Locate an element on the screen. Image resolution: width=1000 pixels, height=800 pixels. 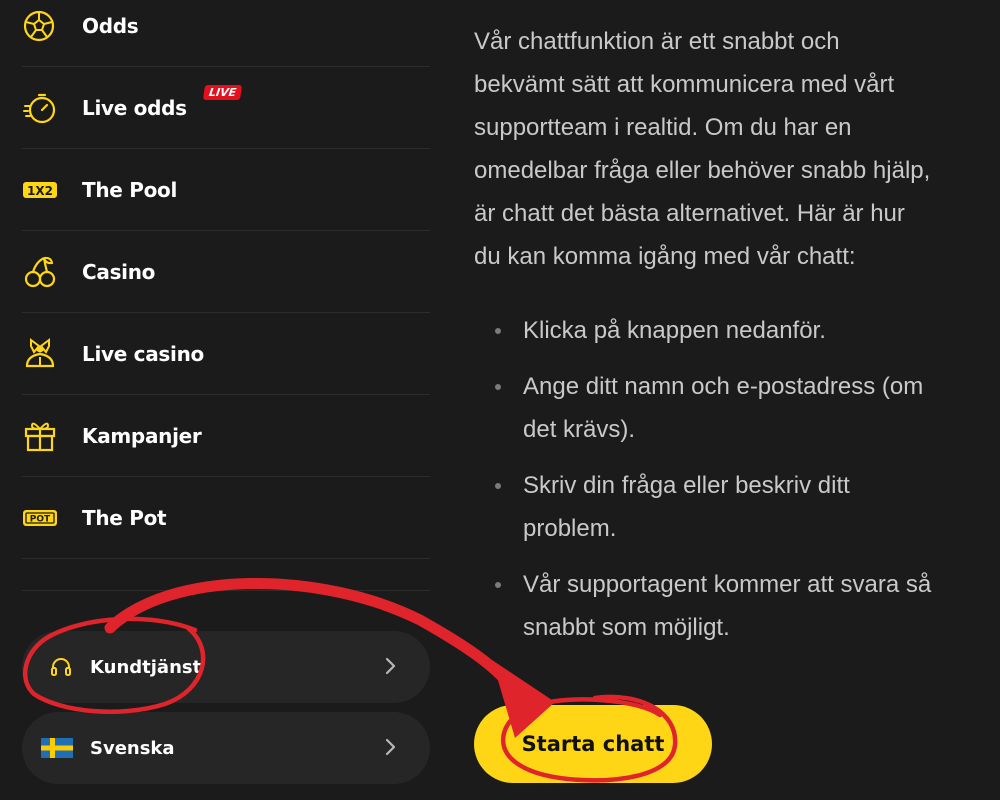
sidebar-item-live-casino: Live casino is located at coordinates (226, 354).